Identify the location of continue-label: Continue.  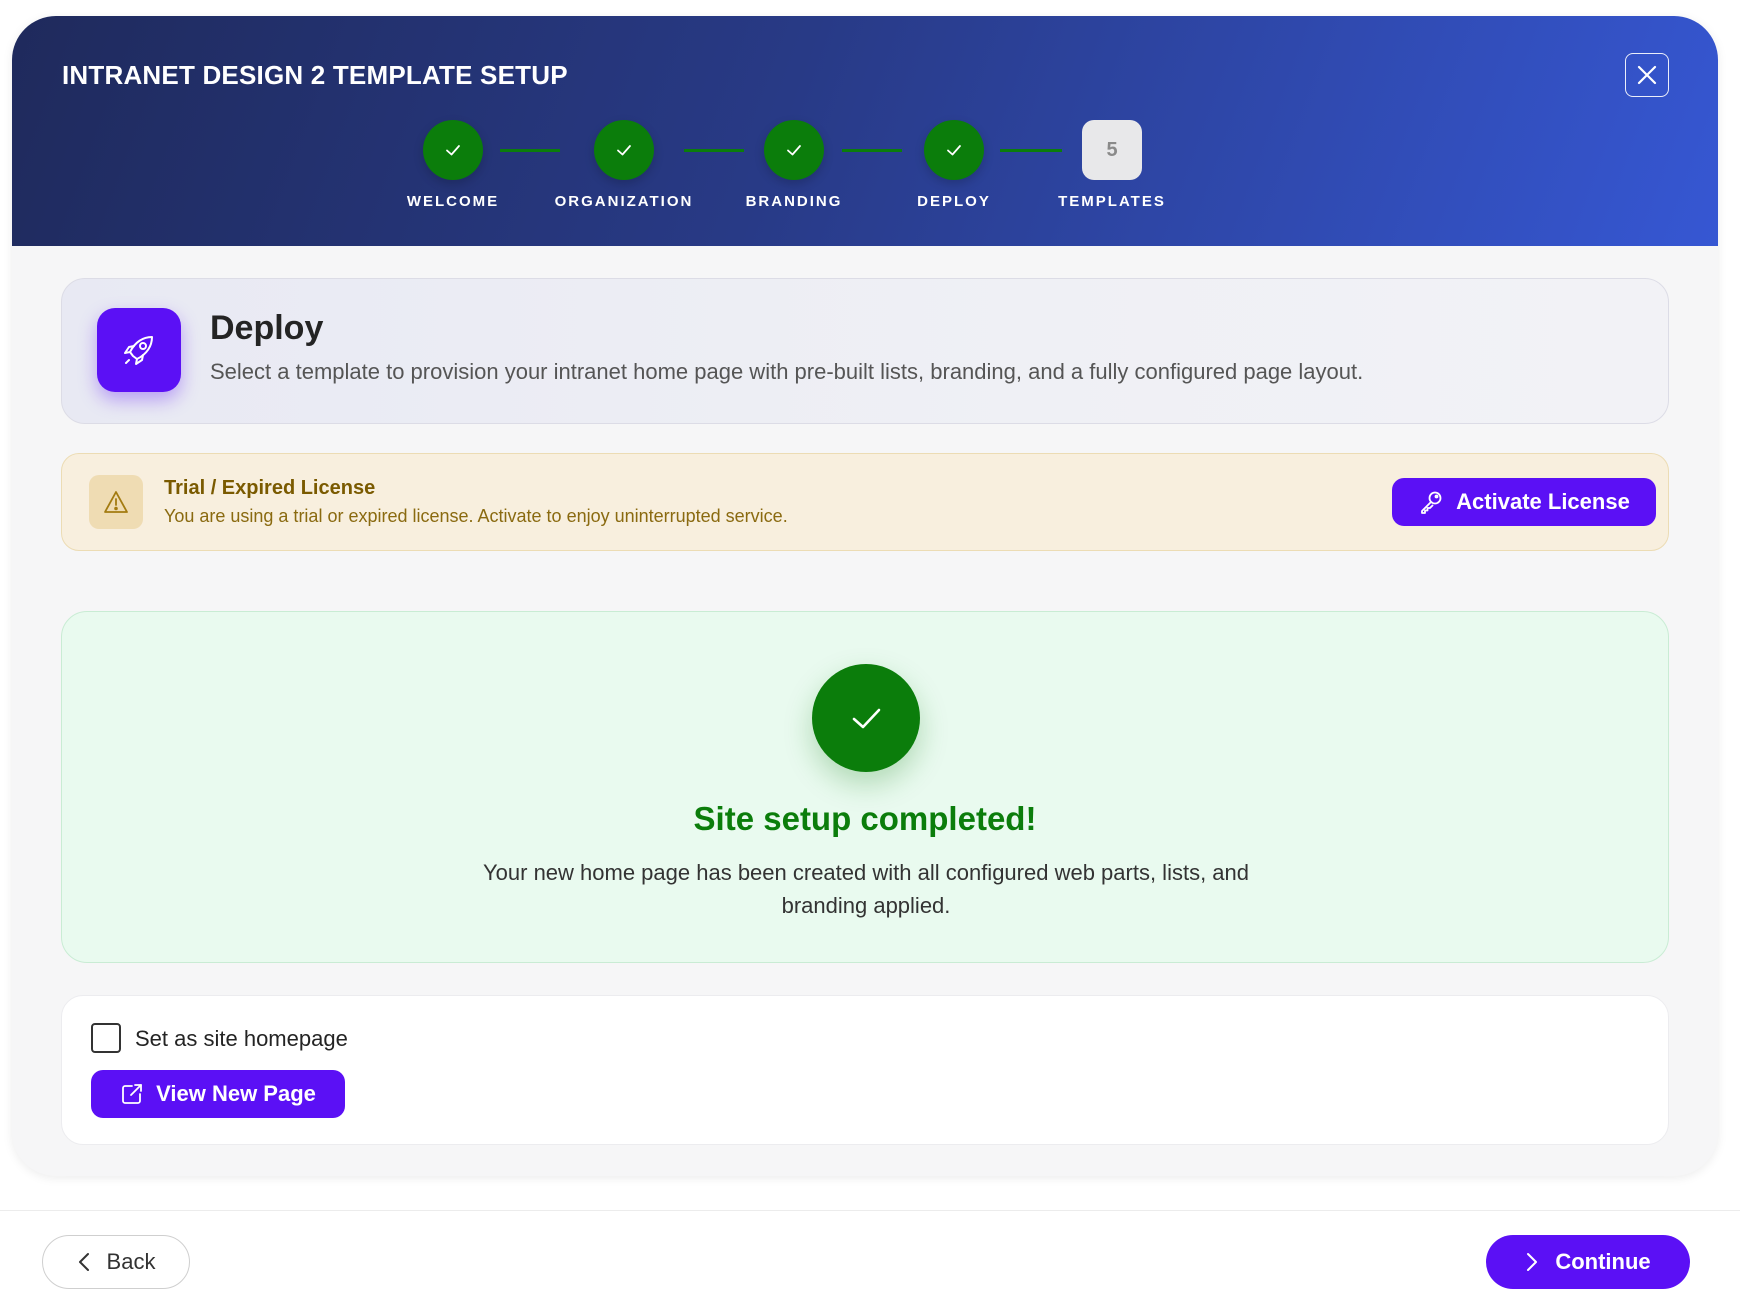
(1603, 1261).